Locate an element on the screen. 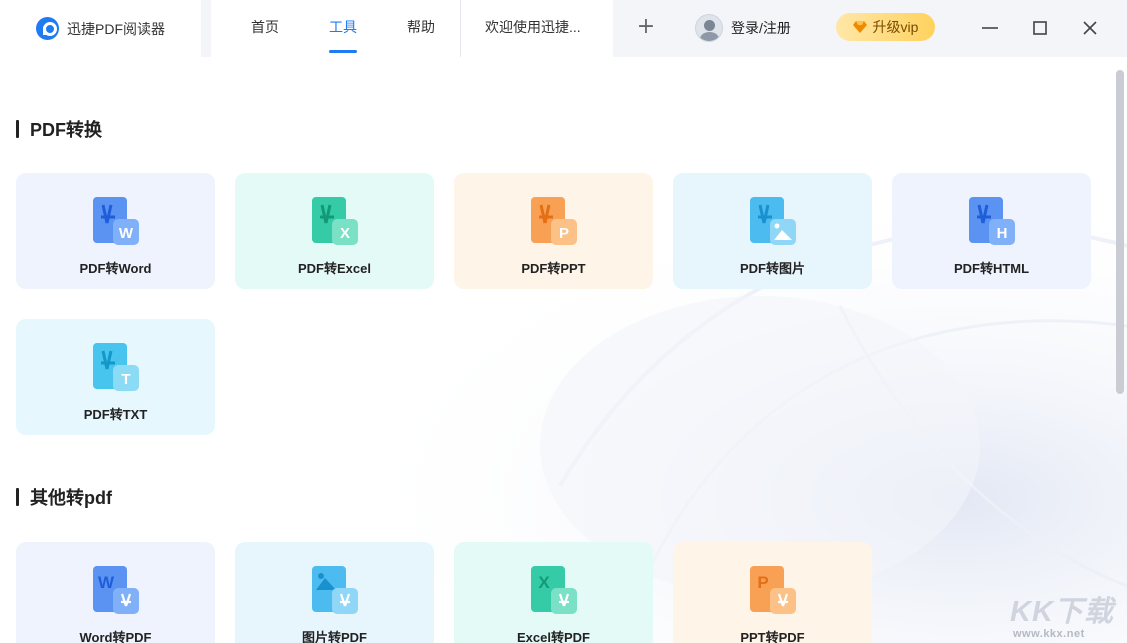  tool-image-to-pdf: 图片转PDF is located at coordinates (334, 592).